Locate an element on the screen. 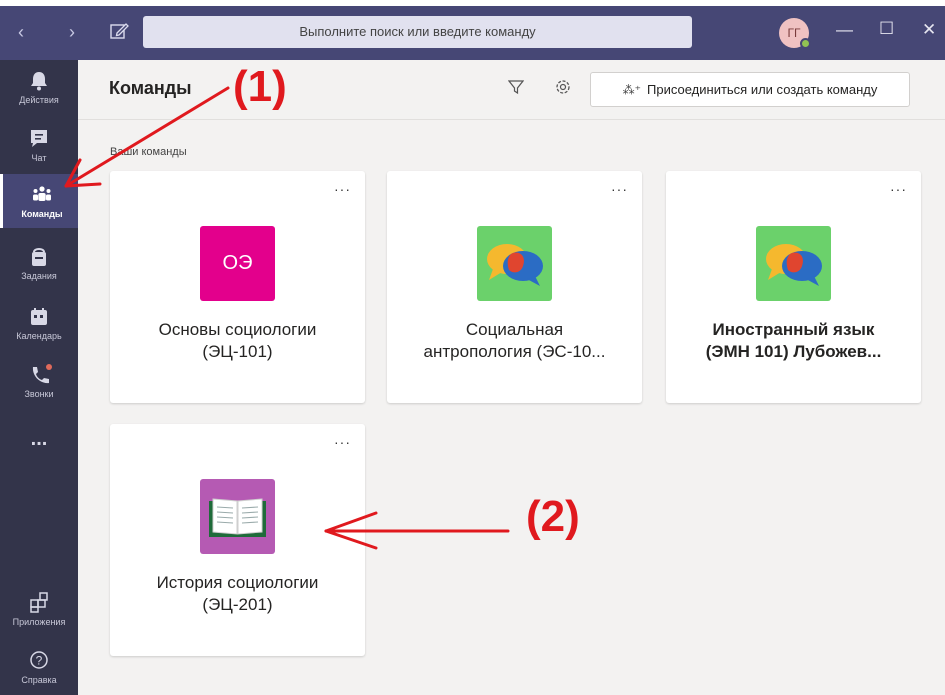 This screenshot has height=695, width=945. arrow-to-teams is located at coordinates (147, 137).